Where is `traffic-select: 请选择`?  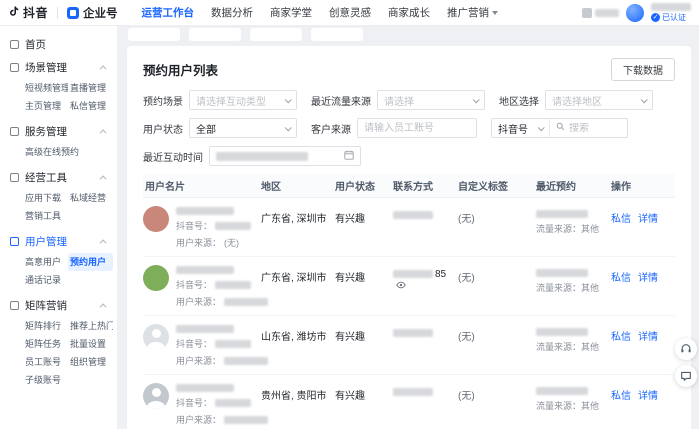 traffic-select: 请选择 is located at coordinates (431, 100).